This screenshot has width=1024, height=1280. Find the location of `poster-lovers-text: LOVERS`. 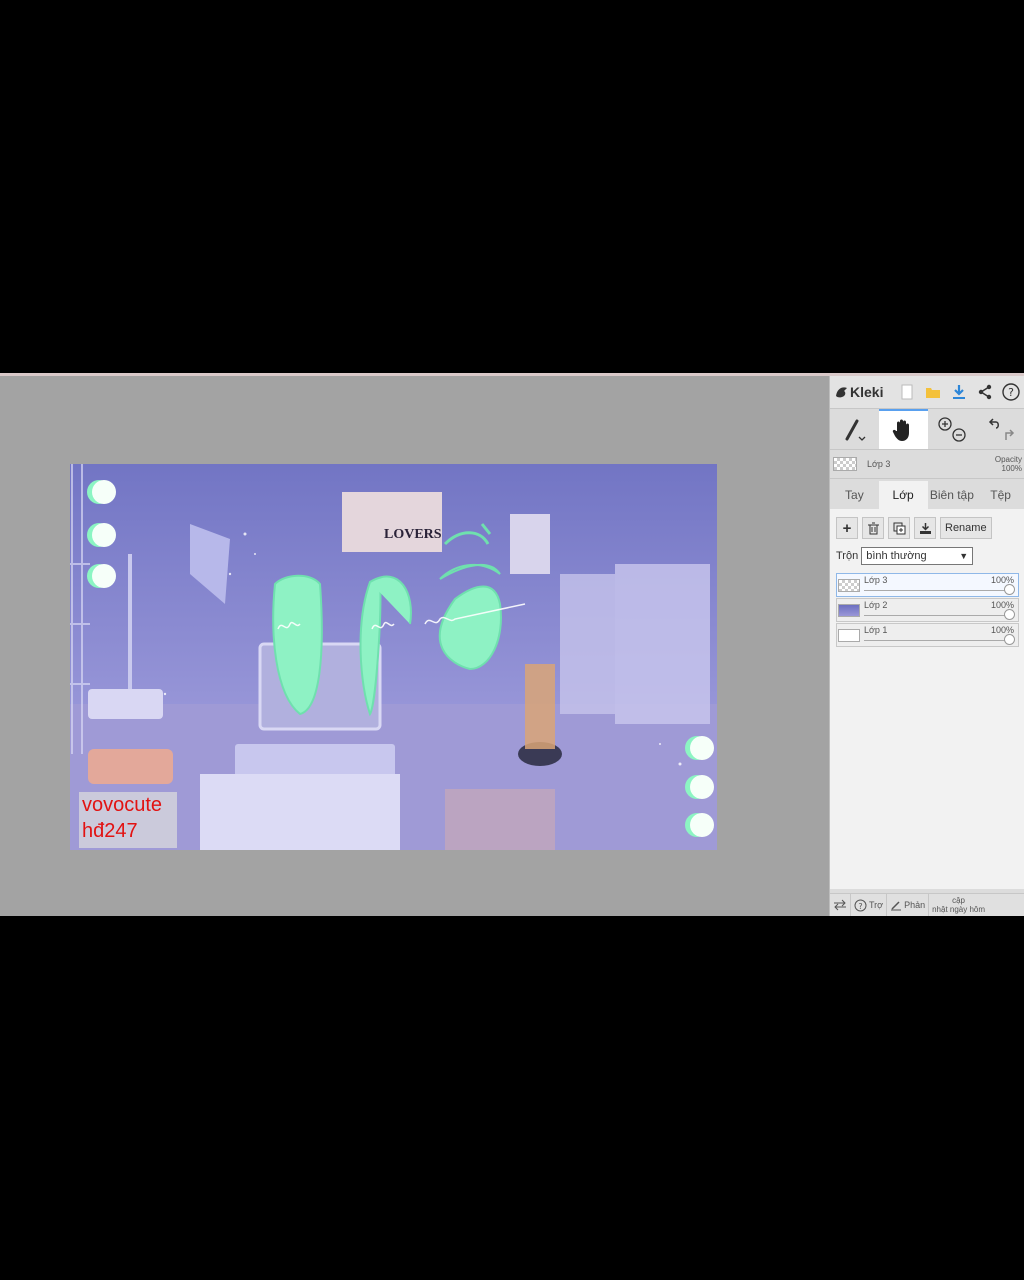

poster-lovers-text: LOVERS is located at coordinates (413, 534).